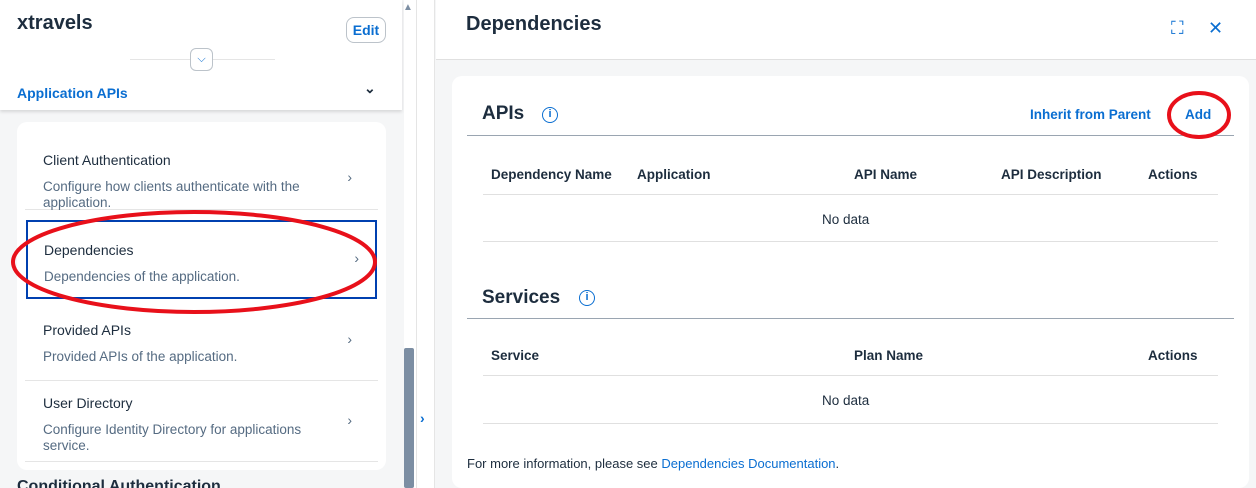 The width and height of the screenshot is (1256, 488). What do you see at coordinates (534, 24) in the screenshot?
I see `page-title: Dependencies` at bounding box center [534, 24].